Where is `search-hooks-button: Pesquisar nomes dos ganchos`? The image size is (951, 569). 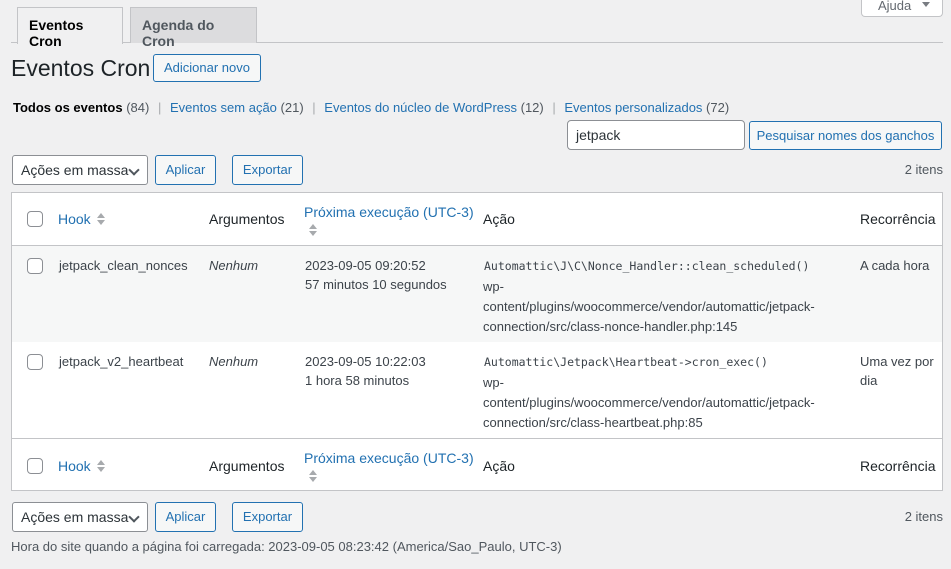
search-hooks-button: Pesquisar nomes dos ganchos is located at coordinates (845, 135).